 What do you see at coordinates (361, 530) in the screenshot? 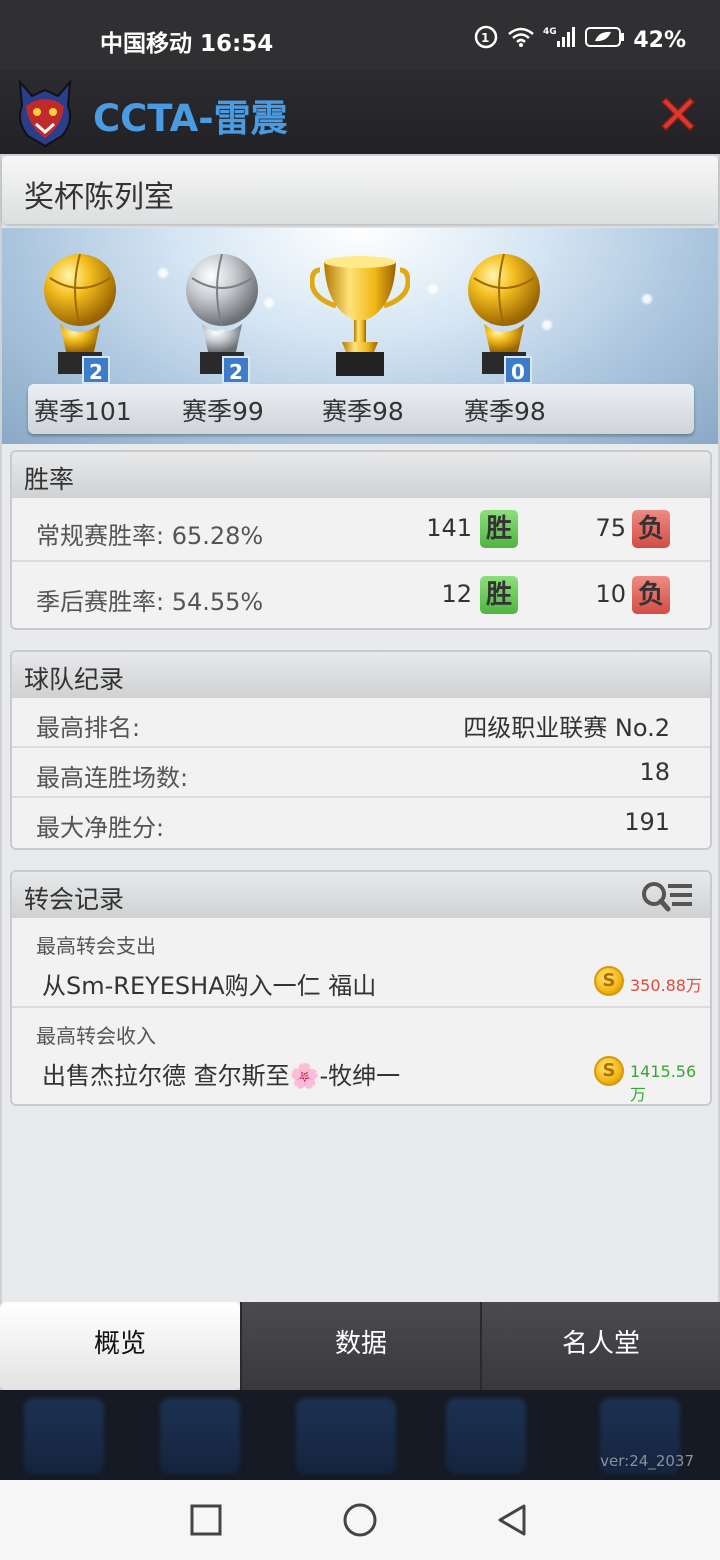
I see `regular-season-row: 常规赛胜率: 65.28% 141 胜 75 负` at bounding box center [361, 530].